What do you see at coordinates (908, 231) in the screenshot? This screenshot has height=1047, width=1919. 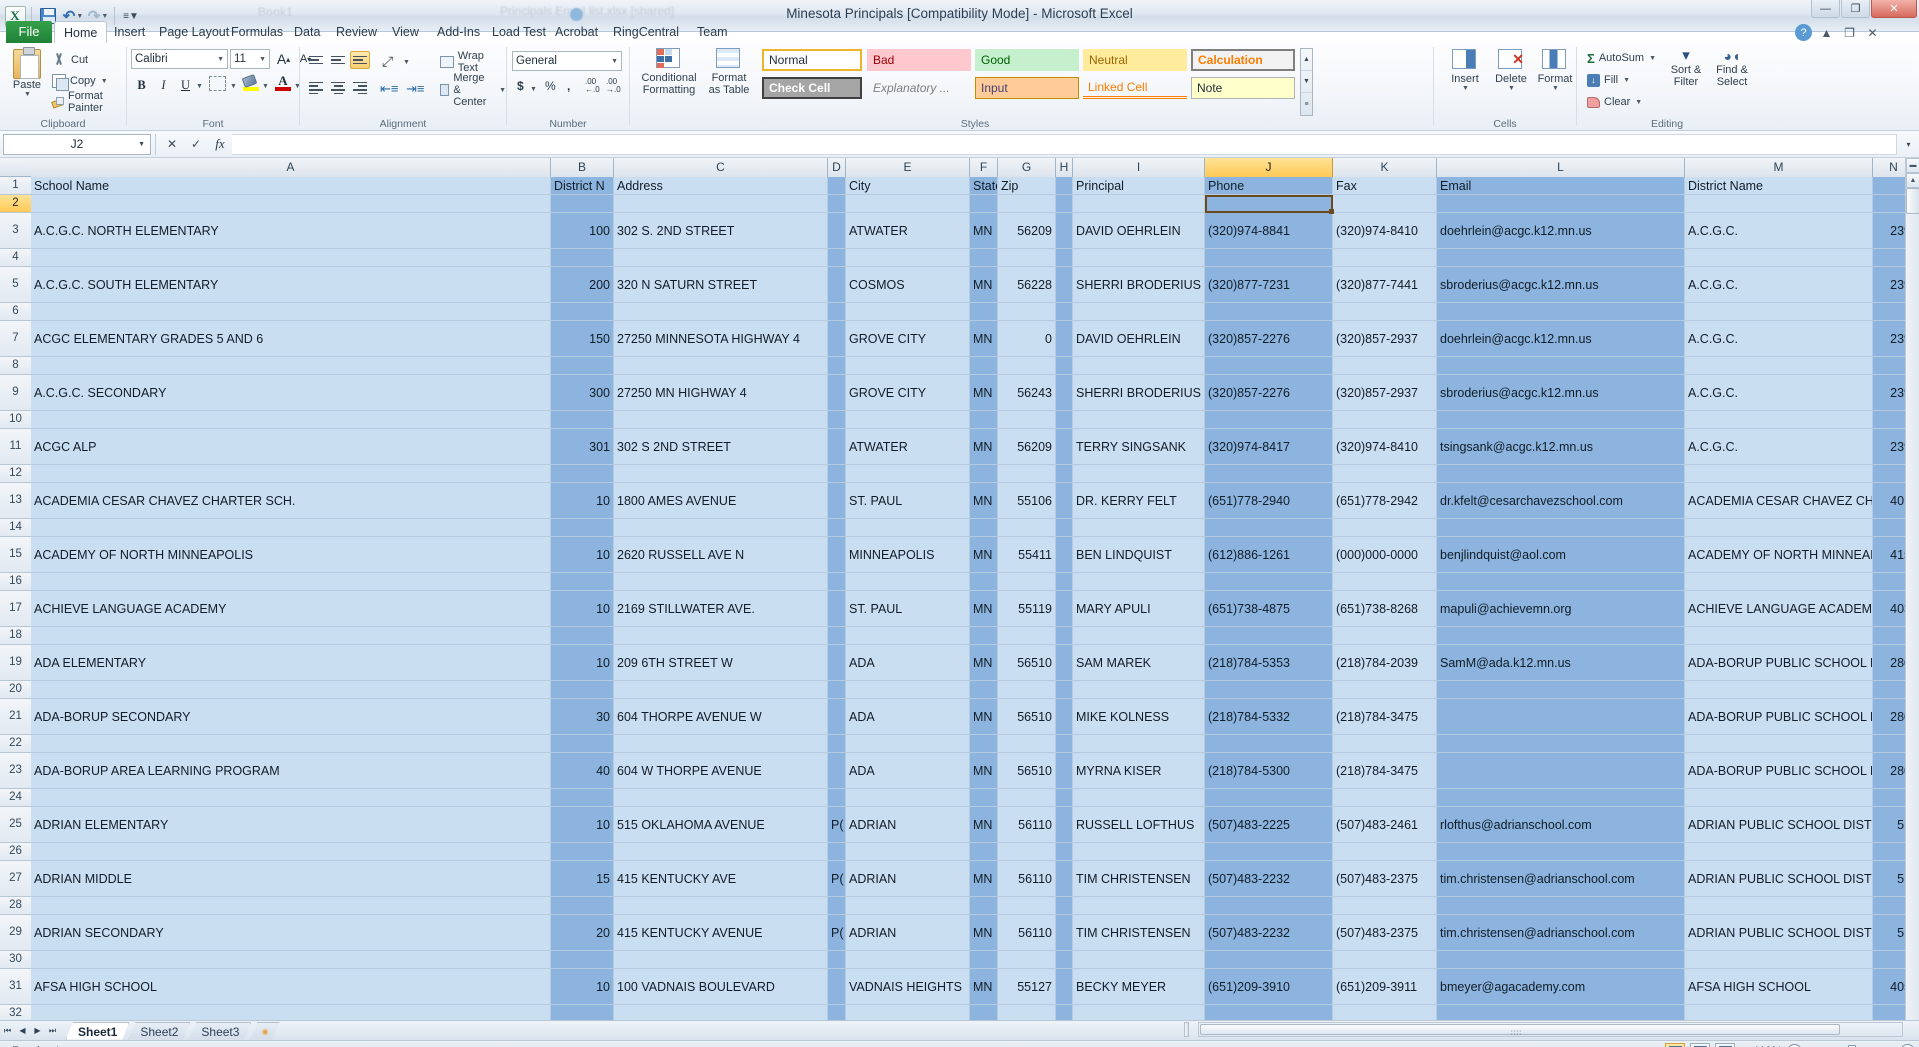 I see `cell-E3: ATWATER` at bounding box center [908, 231].